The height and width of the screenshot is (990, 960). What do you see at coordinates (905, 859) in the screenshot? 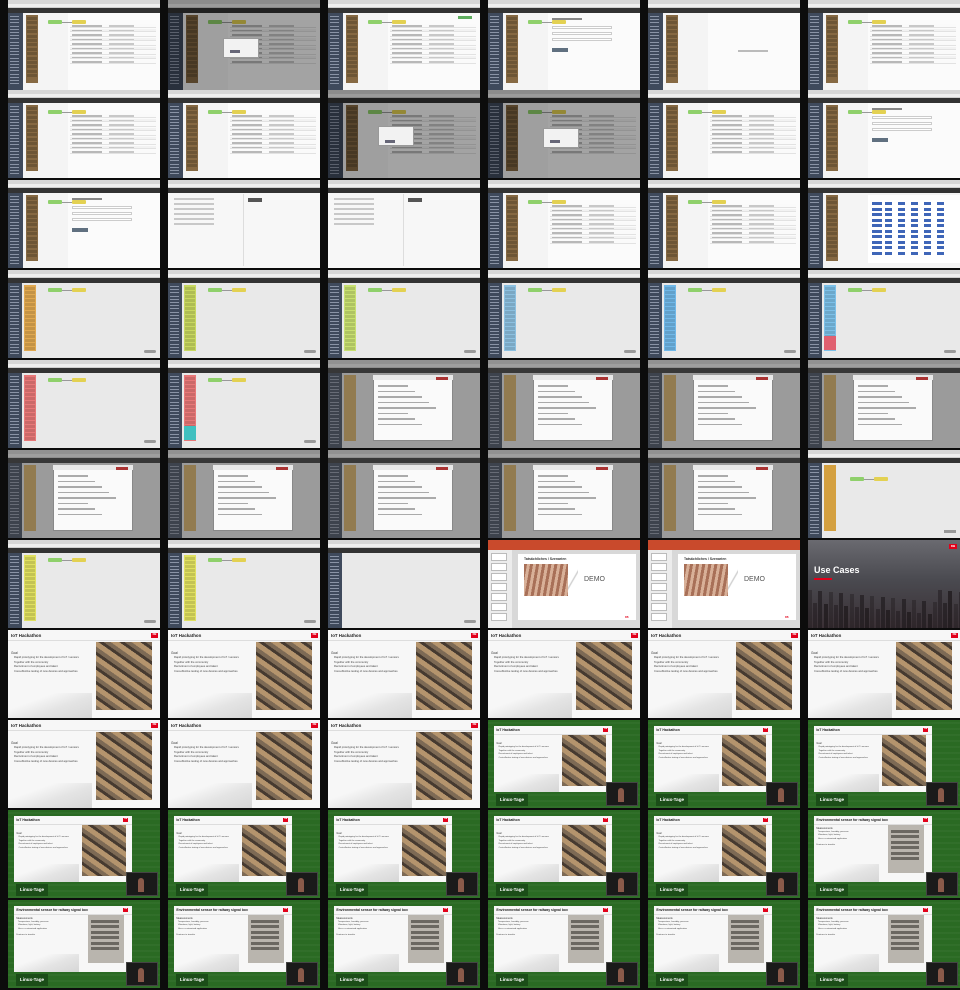
I see `relay-rack` at bounding box center [905, 859].